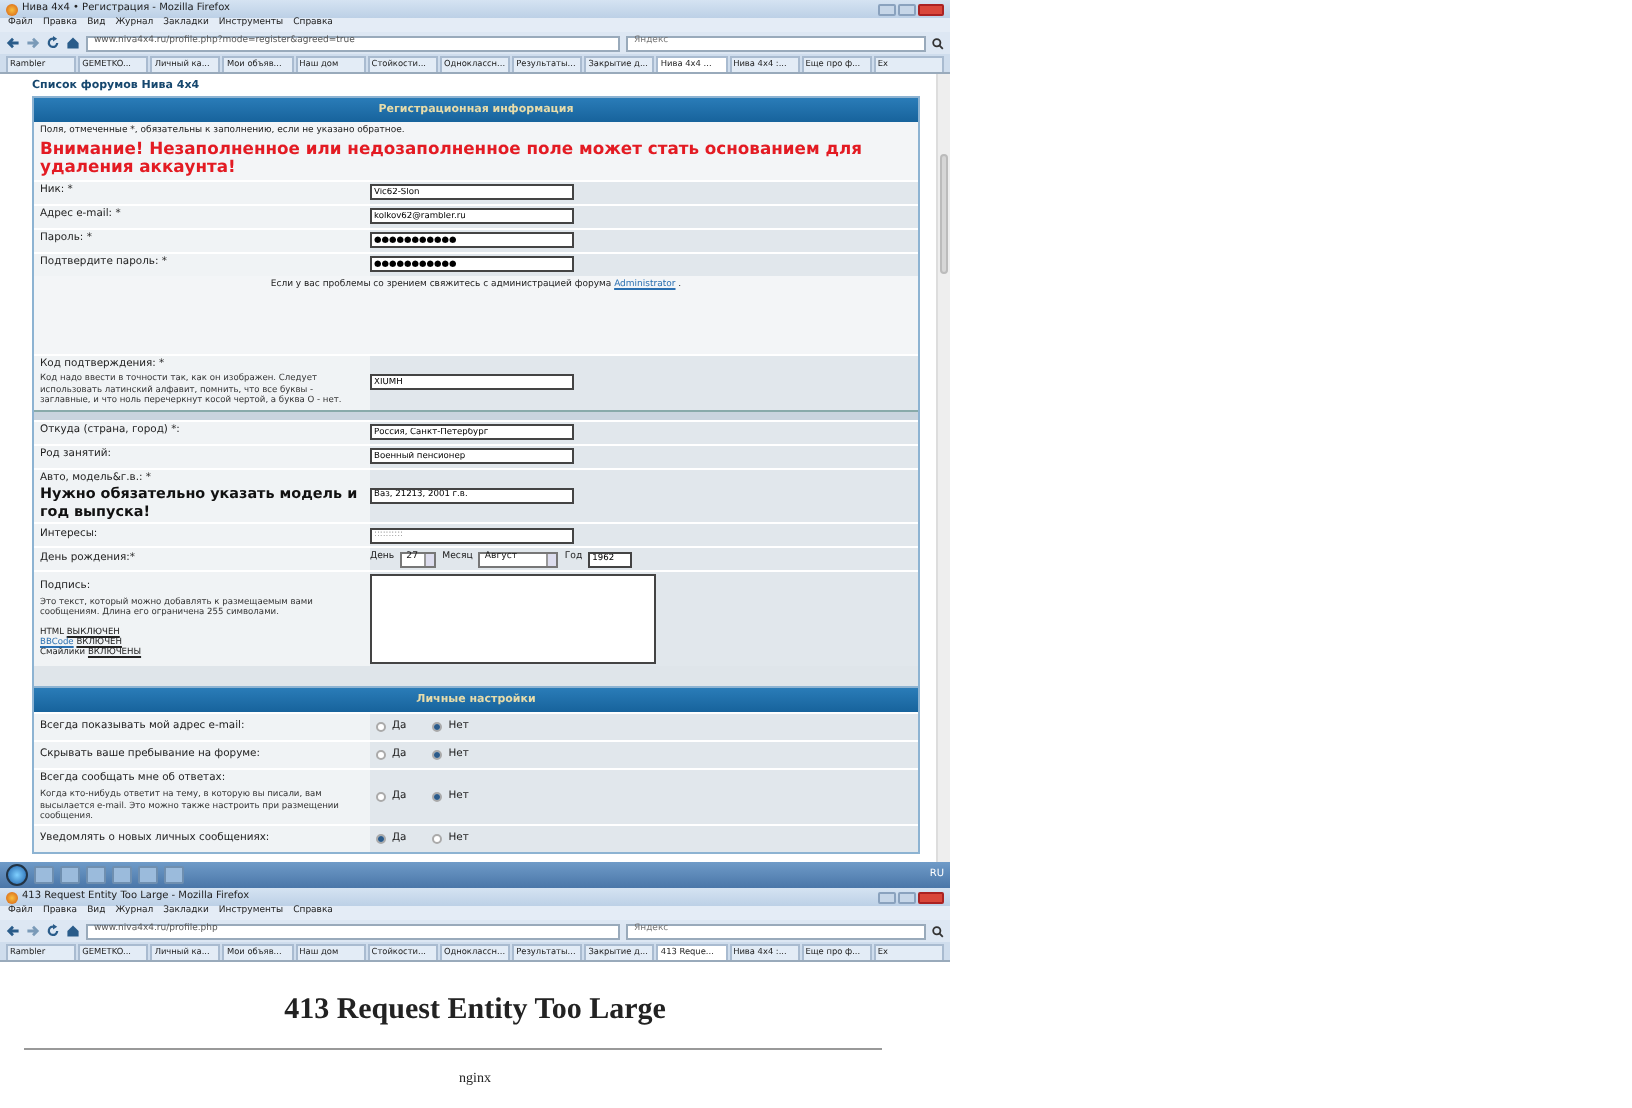 The image size is (1632, 1108). Describe the element at coordinates (513, 619) in the screenshot. I see `signature-textarea` at that location.